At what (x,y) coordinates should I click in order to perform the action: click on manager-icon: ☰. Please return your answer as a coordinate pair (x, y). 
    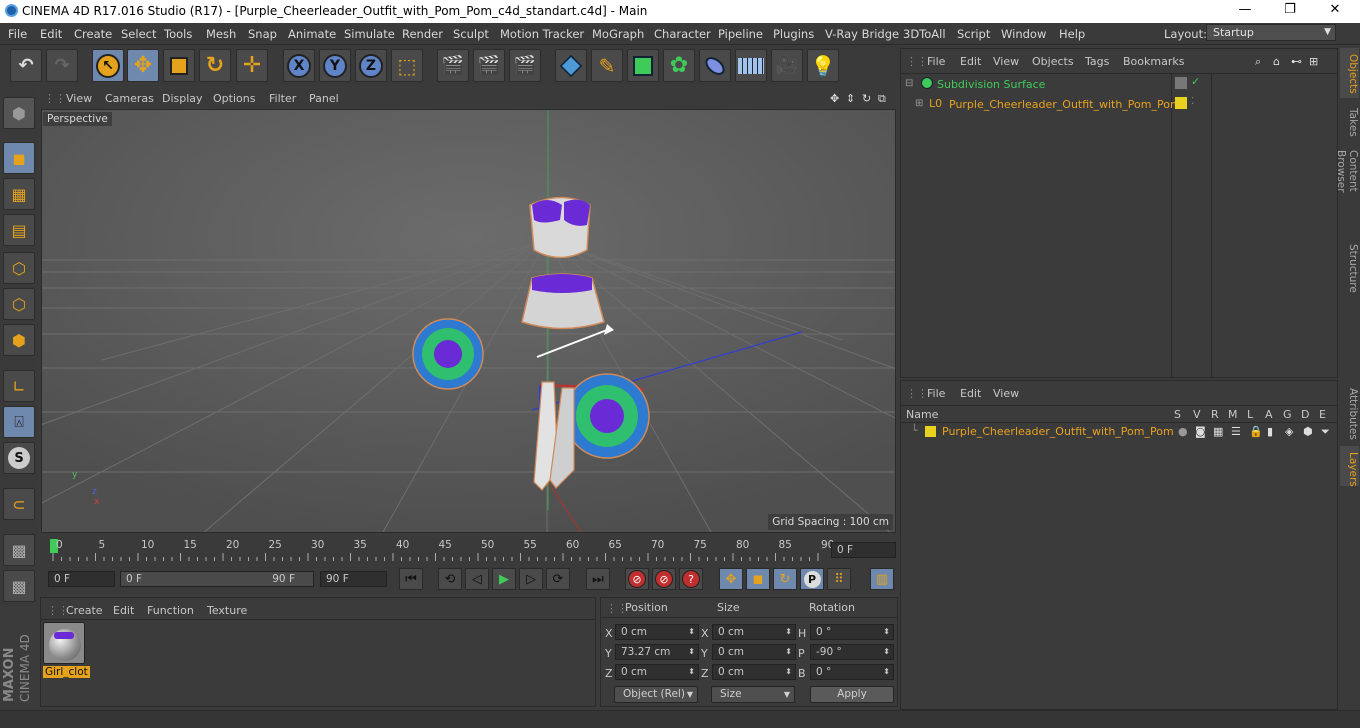
    Looking at the image, I should click on (1236, 431).